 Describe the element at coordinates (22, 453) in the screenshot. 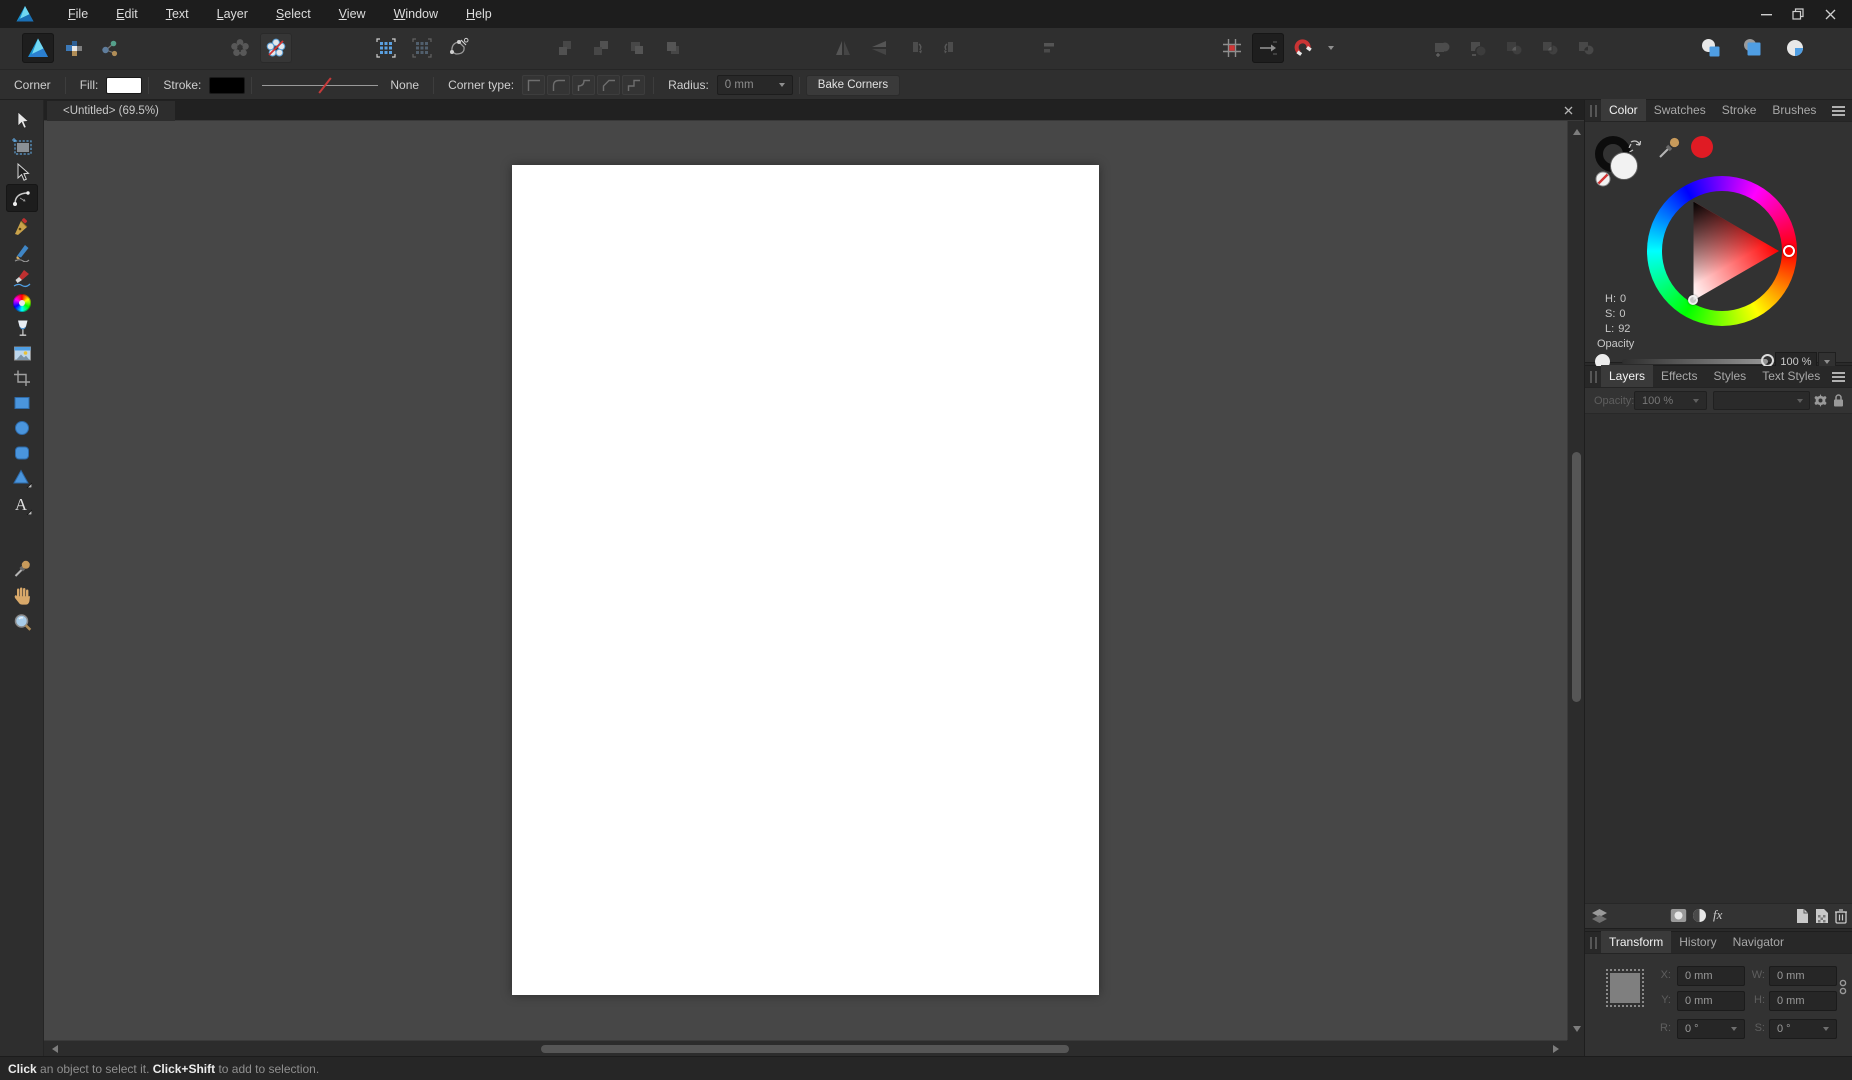

I see `rounded-rectangle-tool` at that location.